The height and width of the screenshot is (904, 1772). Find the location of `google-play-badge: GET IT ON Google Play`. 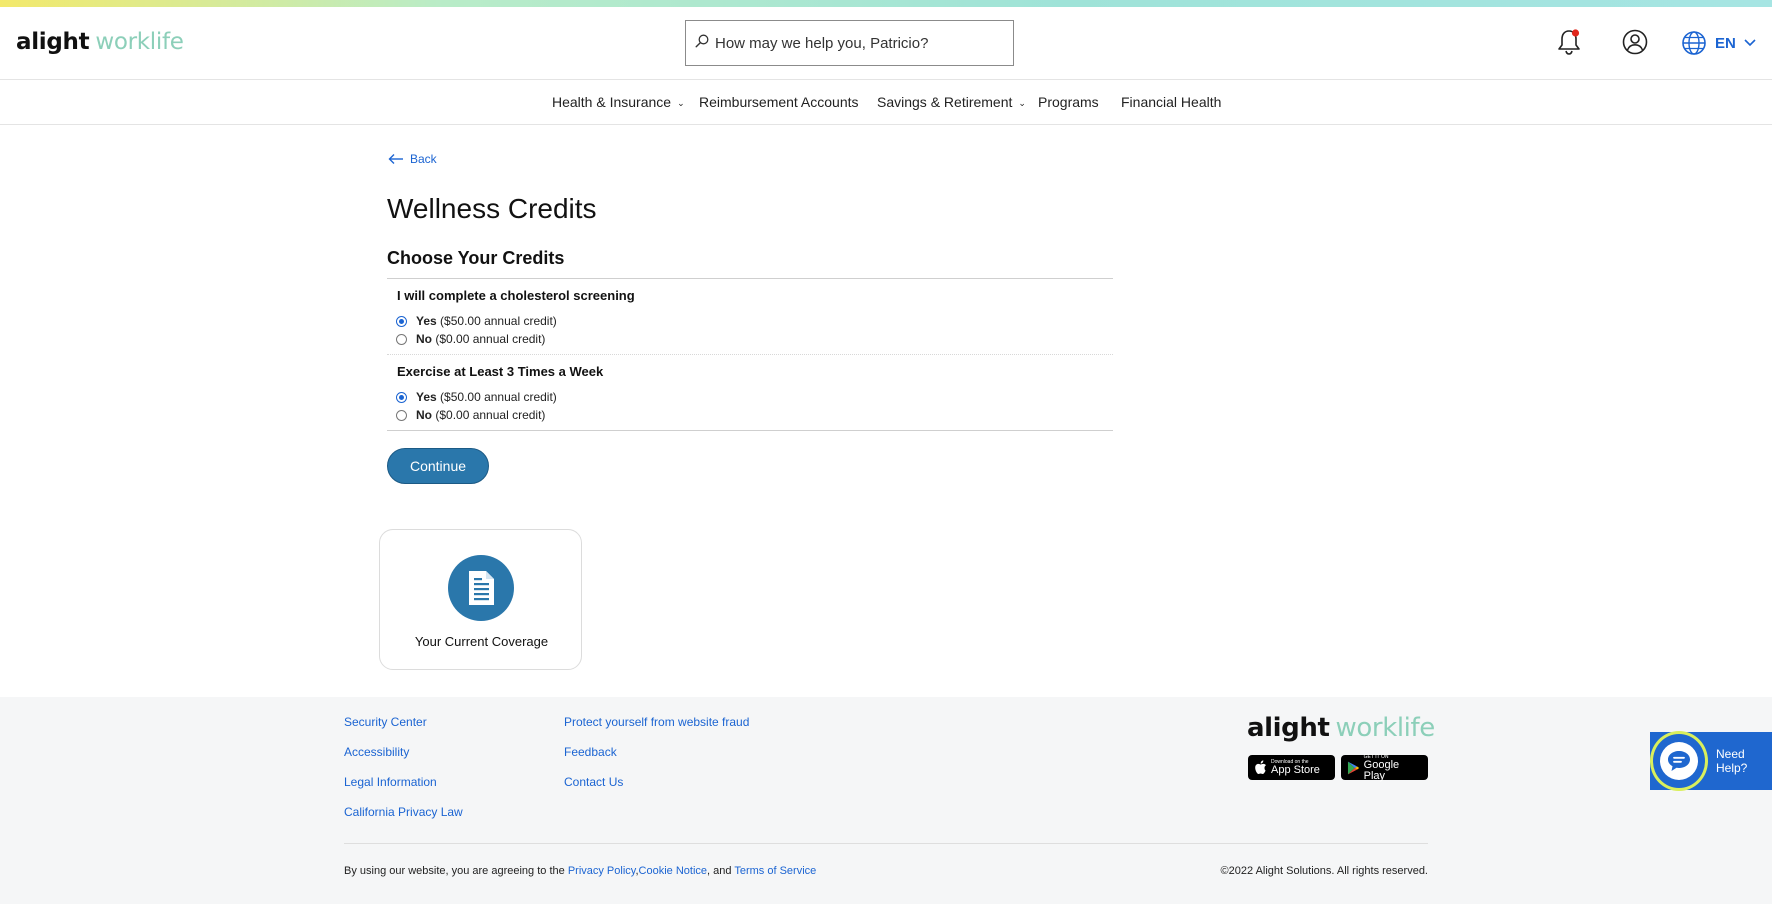

google-play-badge: GET IT ON Google Play is located at coordinates (1384, 768).